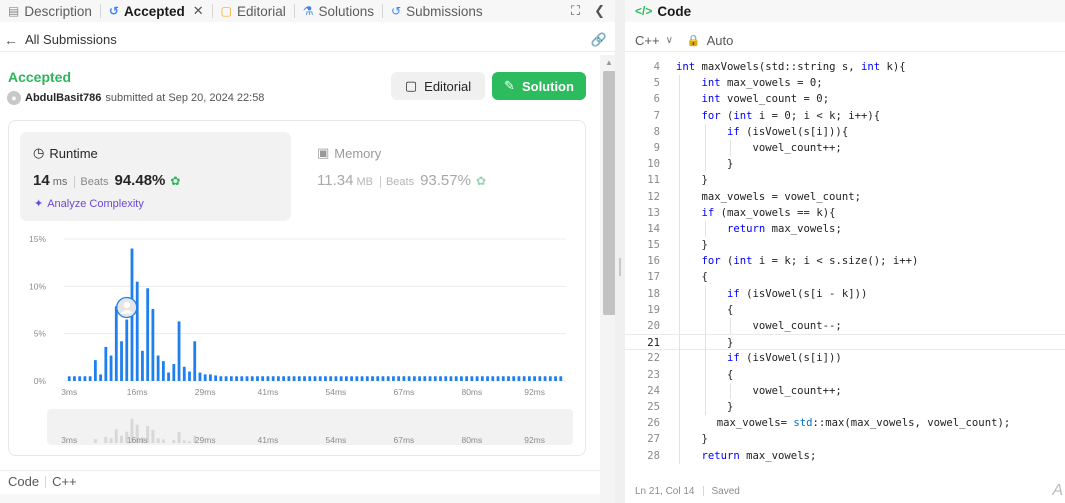 The width and height of the screenshot is (1065, 503). What do you see at coordinates (845, 212) in the screenshot?
I see `code-line: 13 if (max_vowels == k){` at bounding box center [845, 212].